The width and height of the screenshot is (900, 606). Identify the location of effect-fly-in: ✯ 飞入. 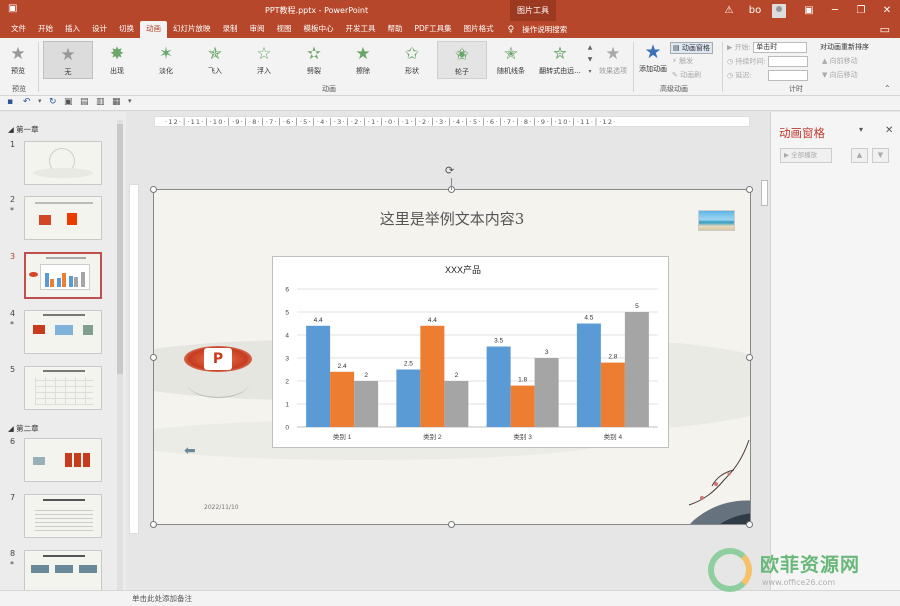
(215, 60).